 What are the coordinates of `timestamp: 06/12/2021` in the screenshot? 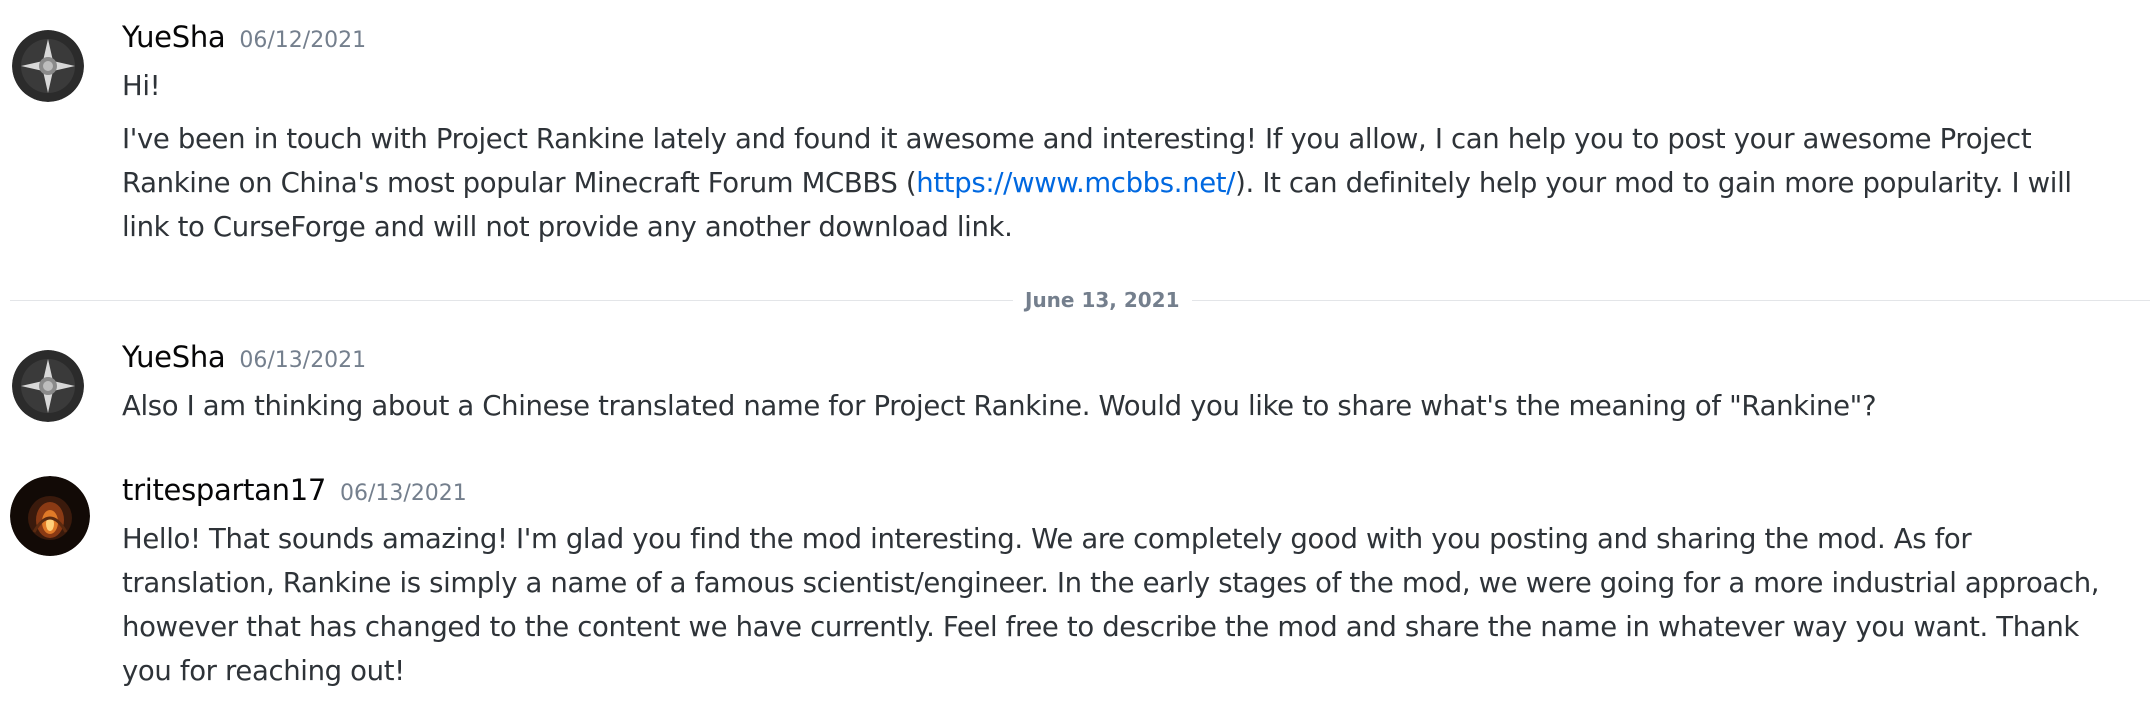 It's located at (302, 40).